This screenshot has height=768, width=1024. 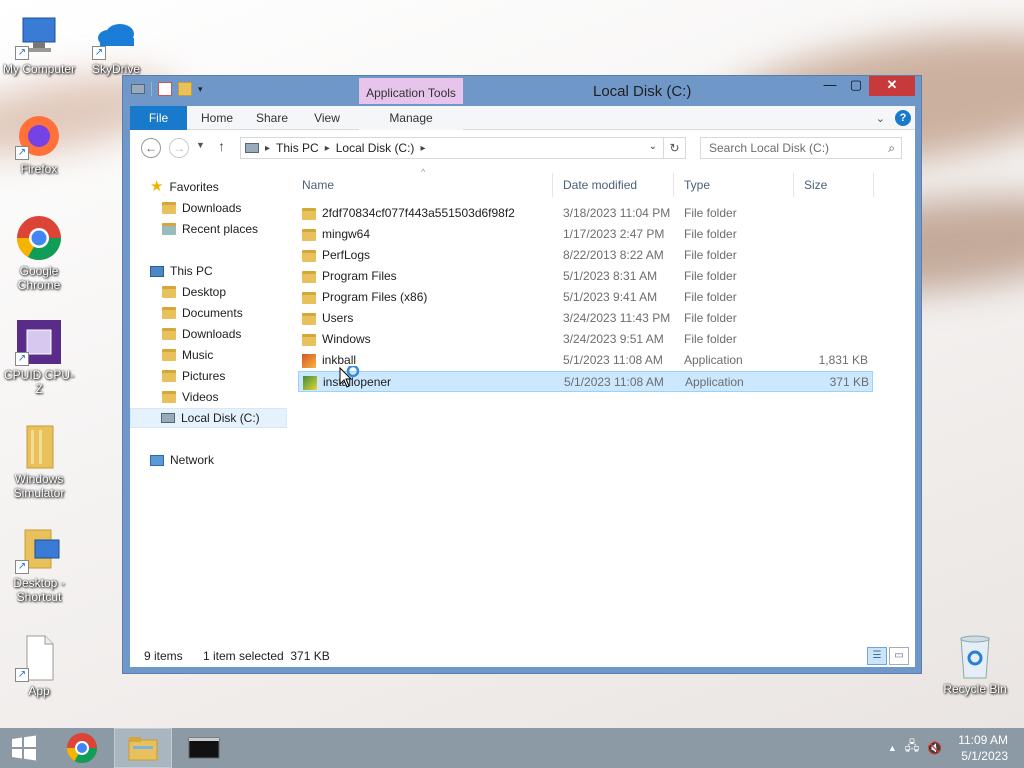 I want to click on details-view-button: ☰, so click(x=877, y=656).